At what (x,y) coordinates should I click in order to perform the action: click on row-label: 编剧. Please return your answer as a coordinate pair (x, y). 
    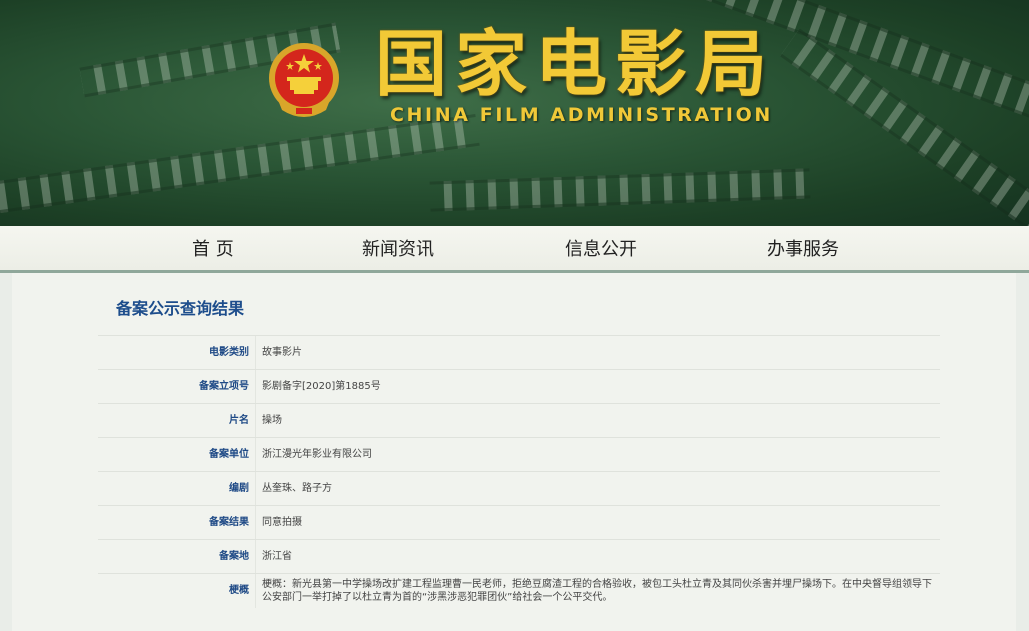
    Looking at the image, I should click on (239, 488).